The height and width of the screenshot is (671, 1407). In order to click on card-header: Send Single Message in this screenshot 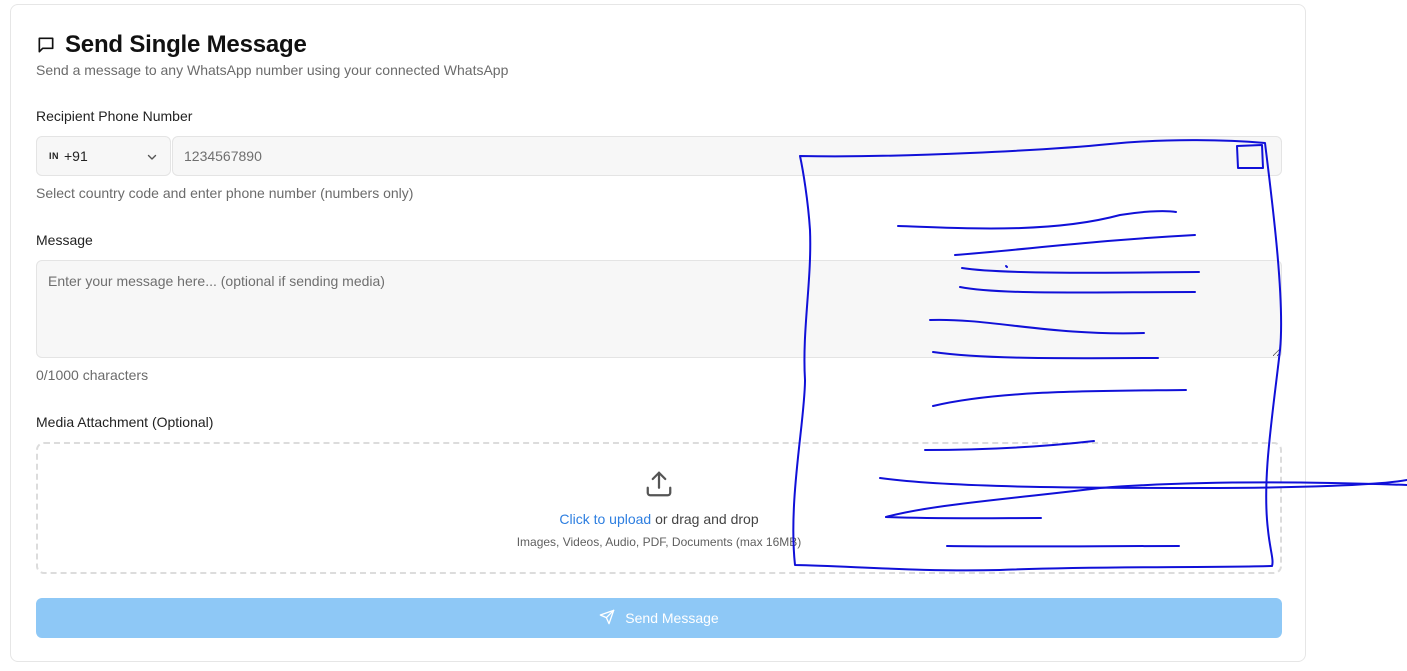, I will do `click(171, 45)`.